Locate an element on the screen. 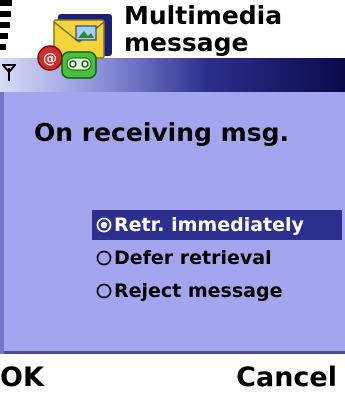 Image resolution: width=345 pixels, height=394 pixels. option-defer-retrieval: Defer retrieval is located at coordinates (217, 258).